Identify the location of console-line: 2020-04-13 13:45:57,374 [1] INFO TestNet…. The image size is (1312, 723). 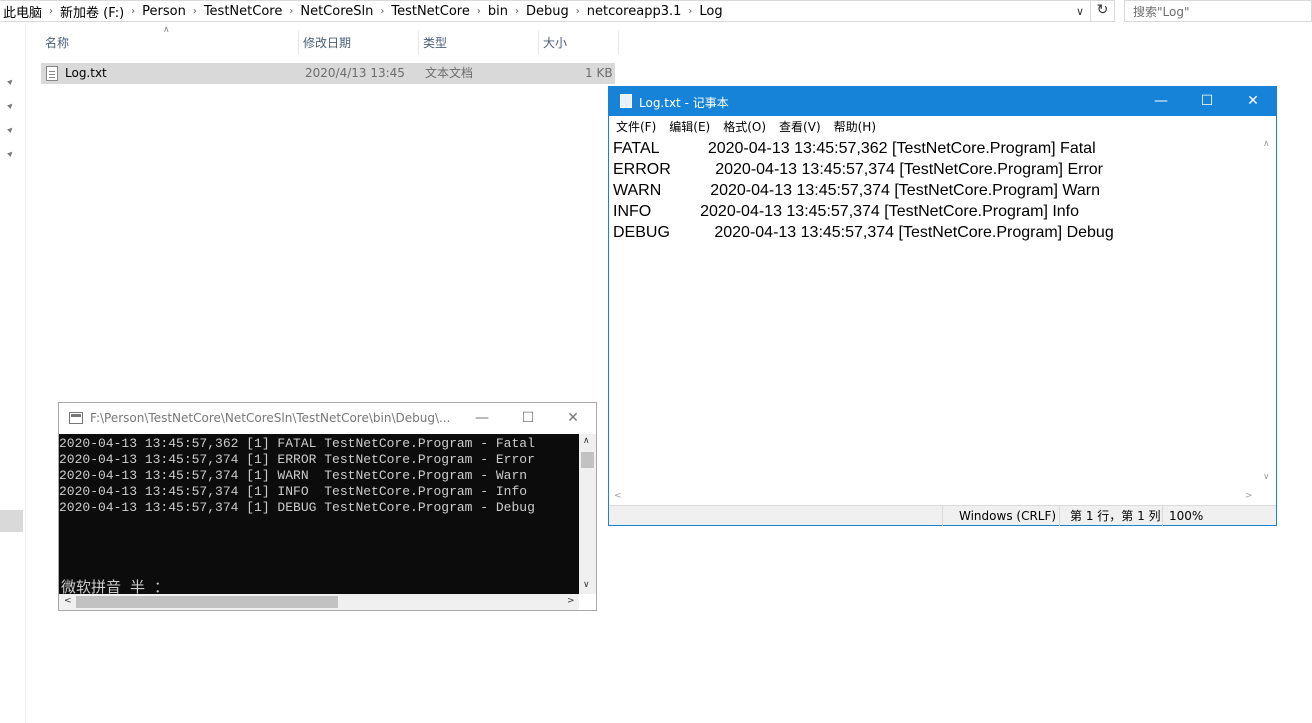
(293, 491).